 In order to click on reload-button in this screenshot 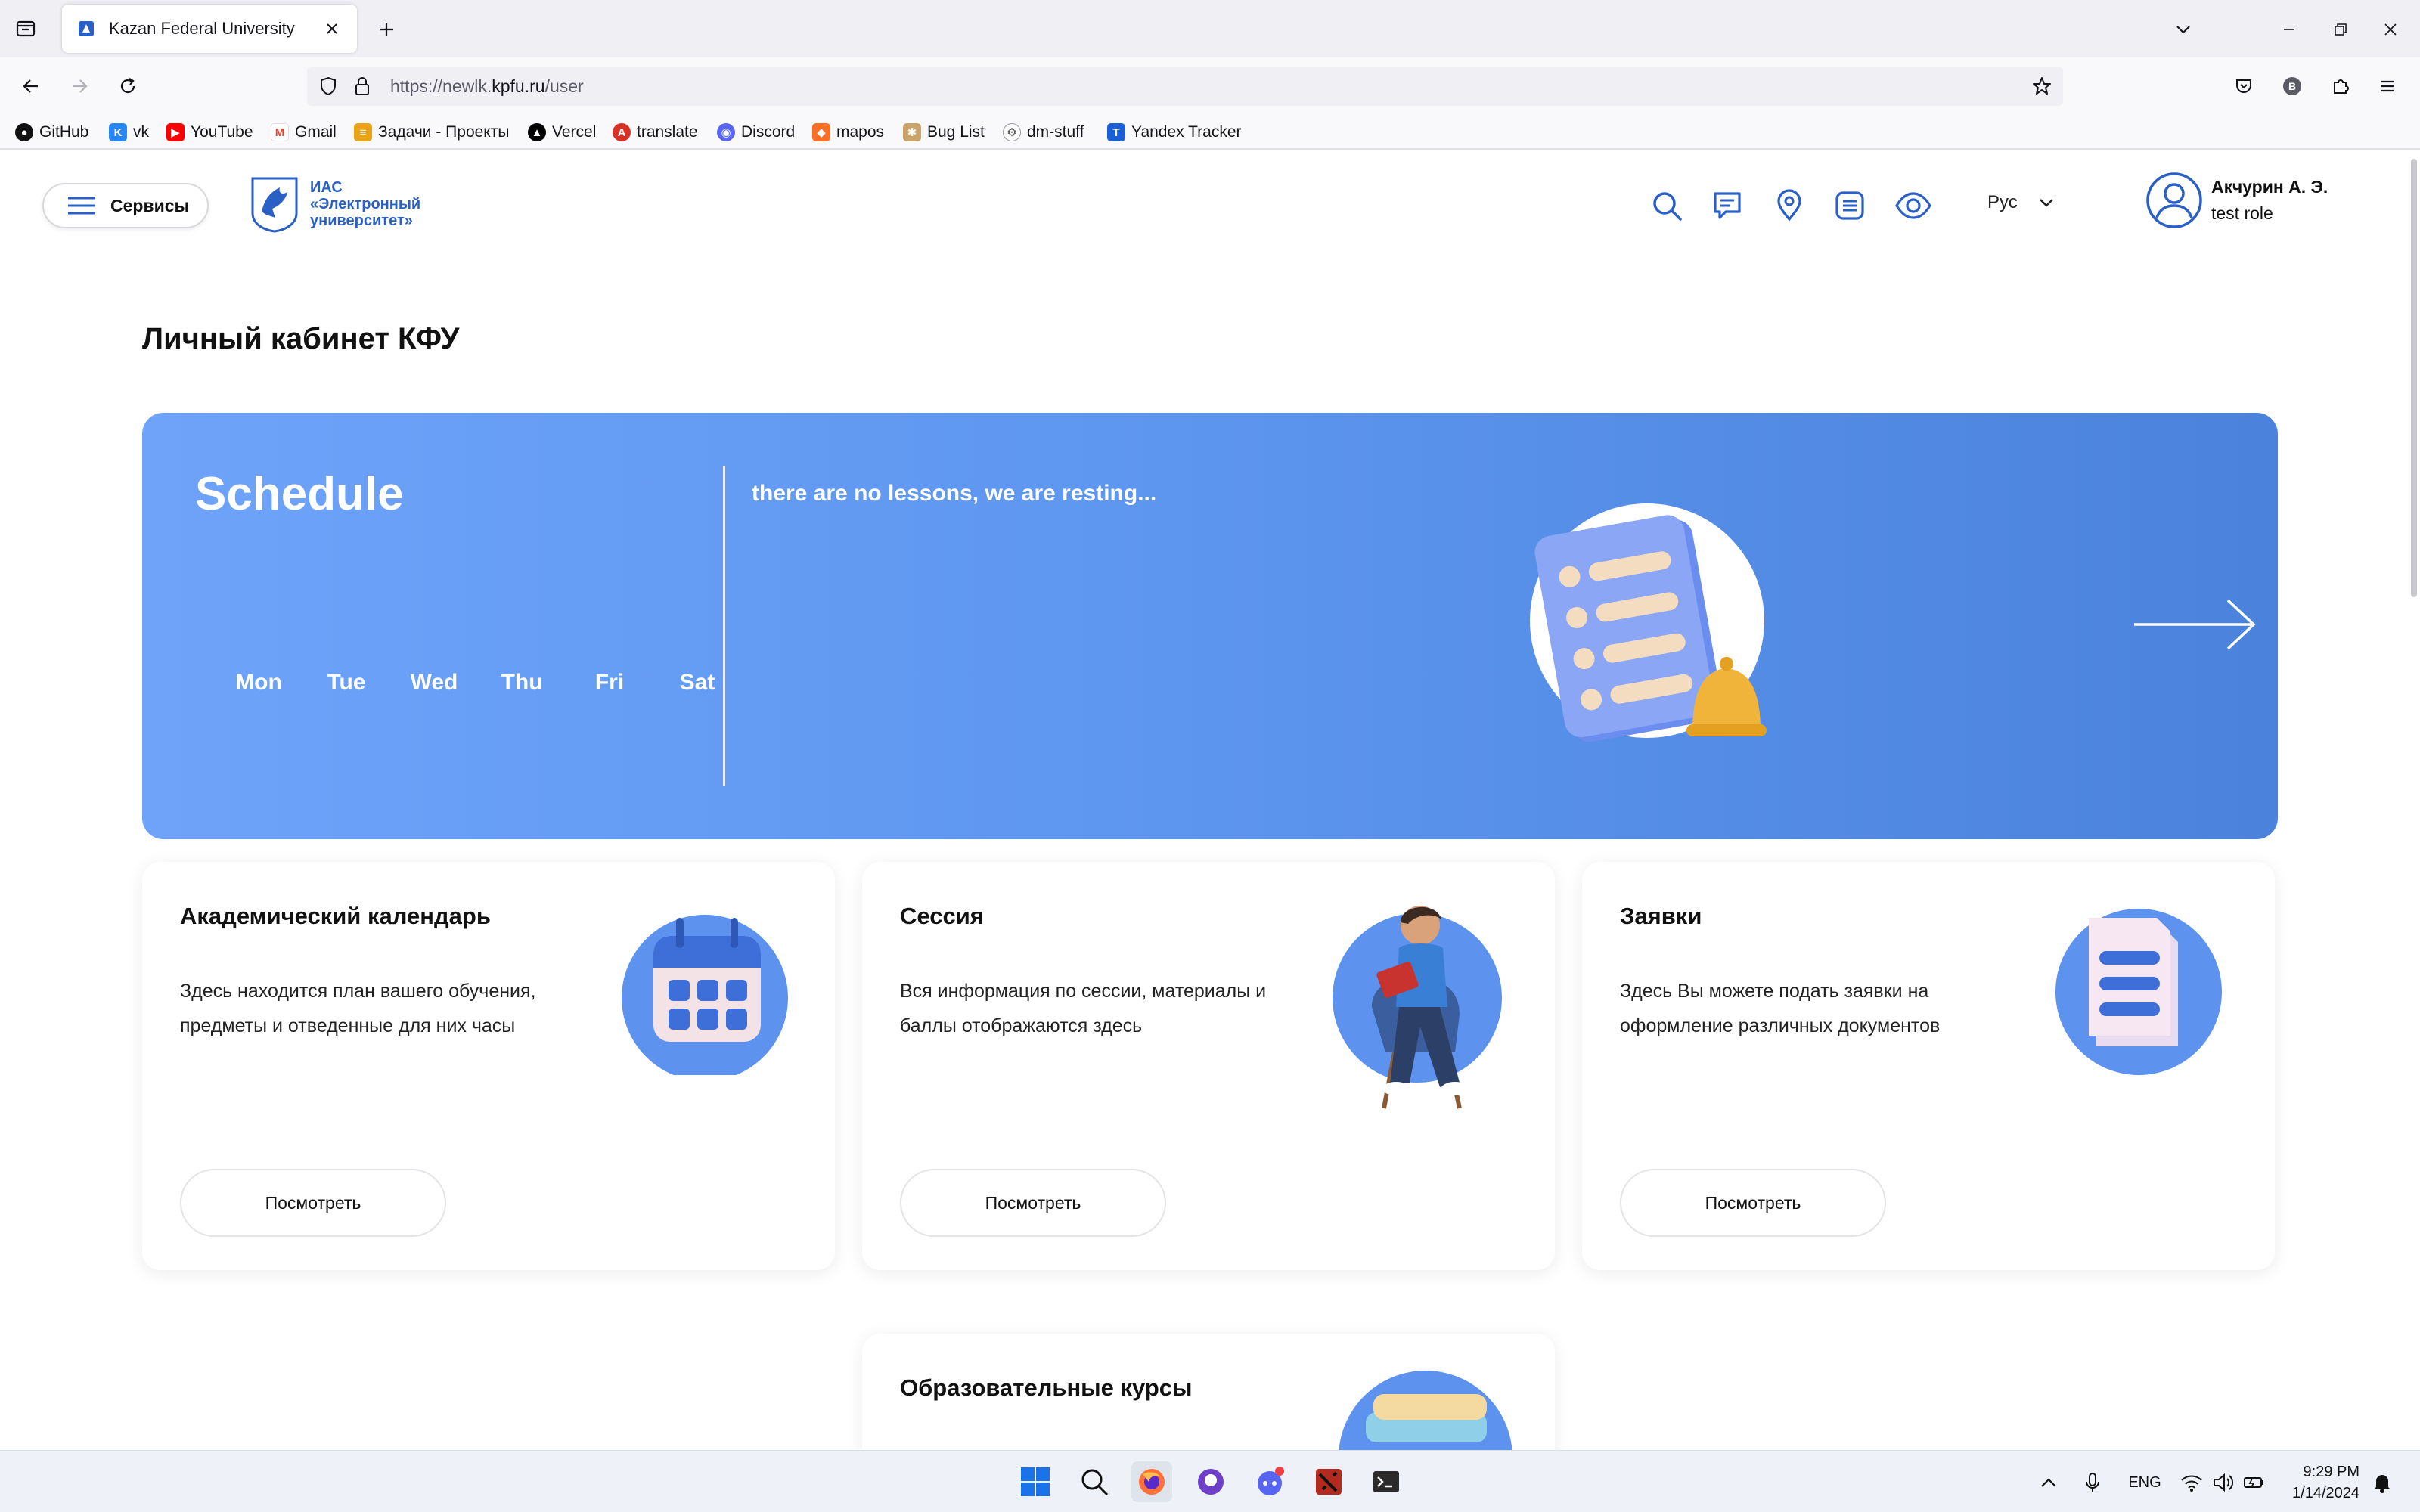, I will do `click(128, 86)`.